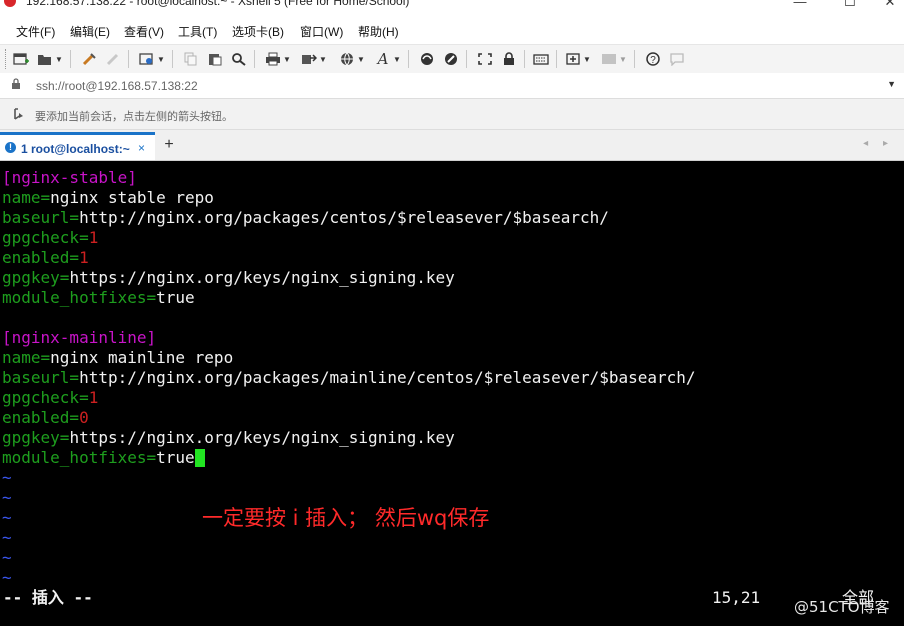 The height and width of the screenshot is (626, 904). I want to click on layout-icon, so click(609, 59).